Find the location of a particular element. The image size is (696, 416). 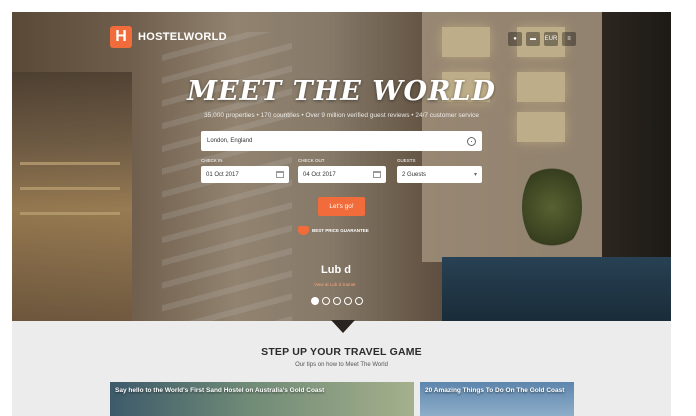

destination-search-input: London, England is located at coordinates (341, 141).